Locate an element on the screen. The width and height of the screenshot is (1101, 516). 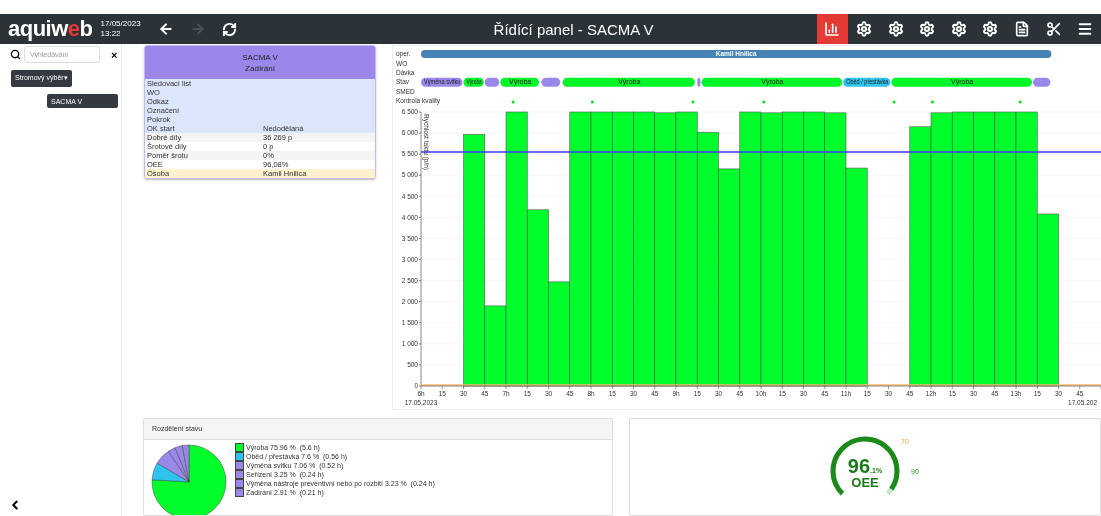
window-title: Řídící panel - SACMA V is located at coordinates (573, 29).